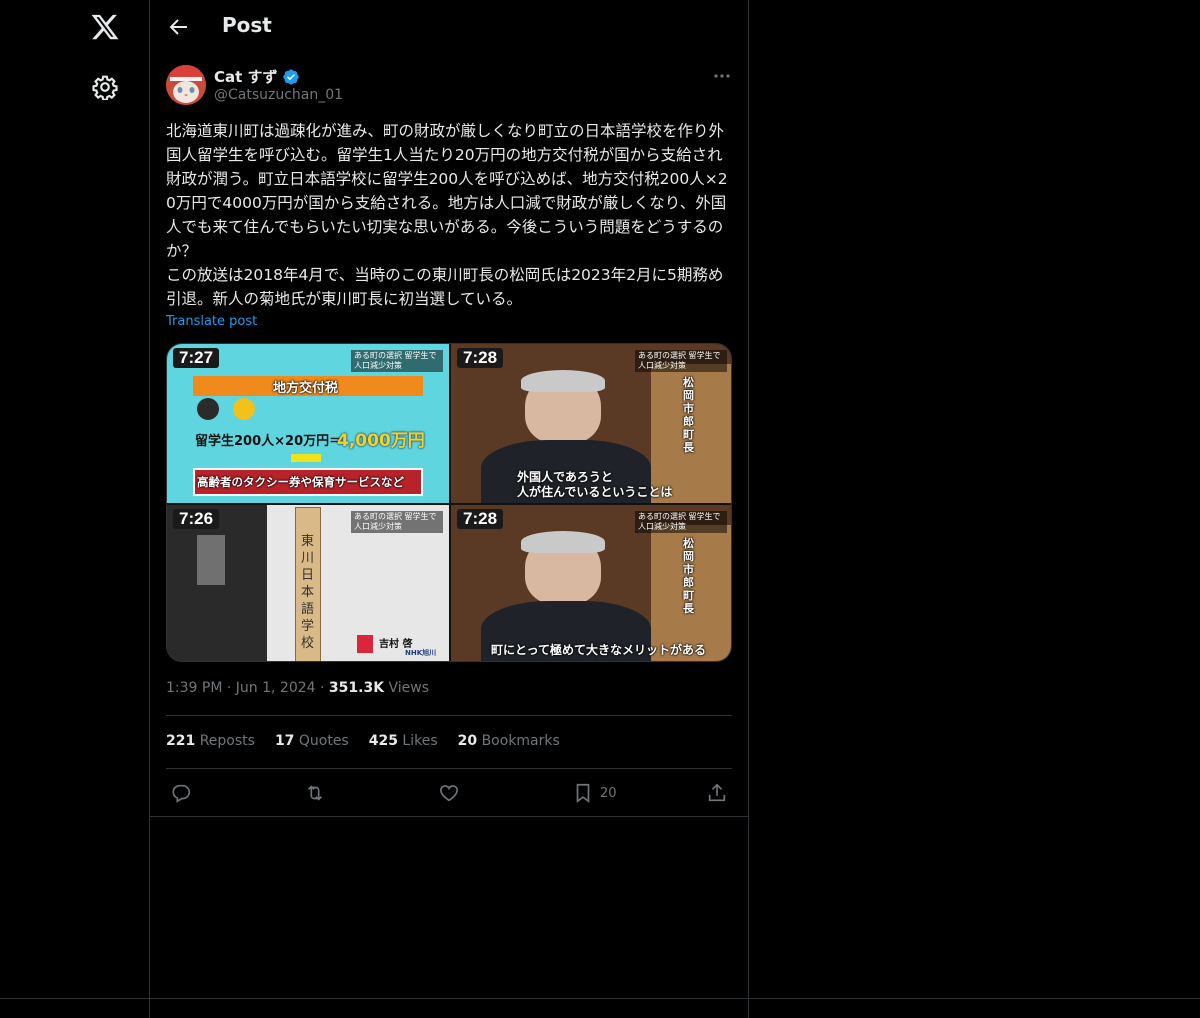  What do you see at coordinates (383, 741) in the screenshot?
I see `likes-count: 425` at bounding box center [383, 741].